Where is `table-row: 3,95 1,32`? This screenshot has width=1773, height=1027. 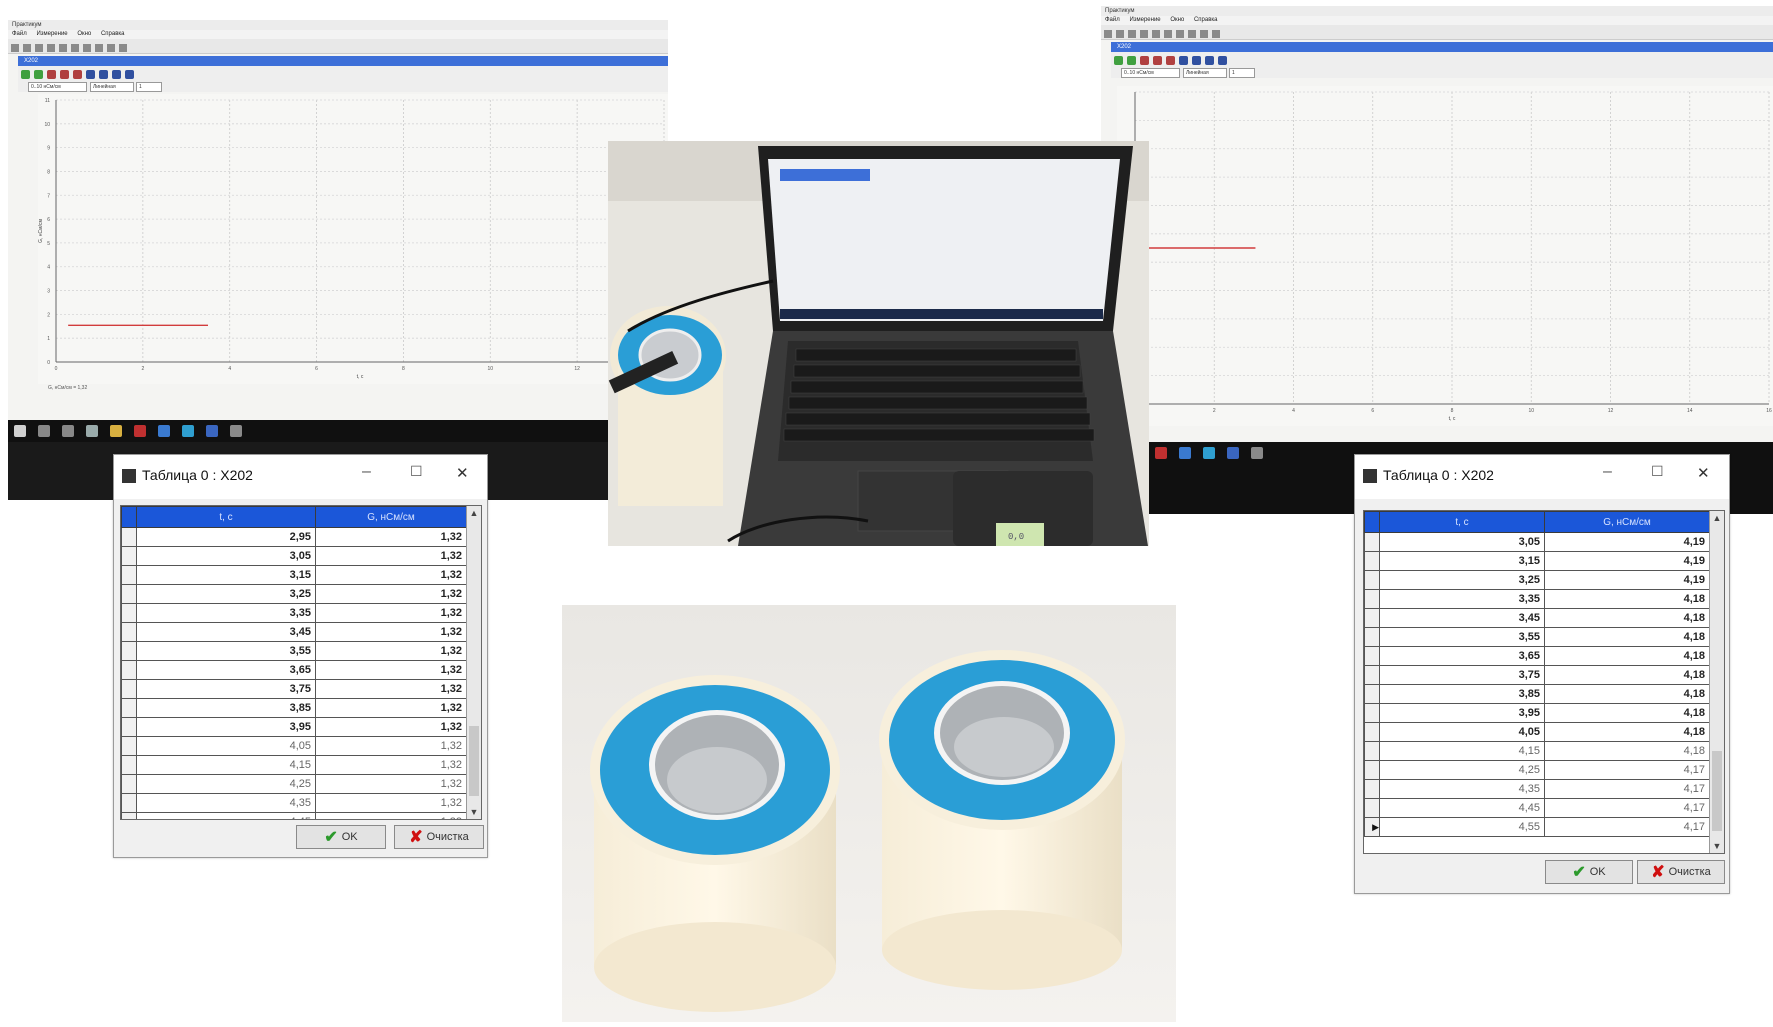 table-row: 3,95 1,32 is located at coordinates (294, 727).